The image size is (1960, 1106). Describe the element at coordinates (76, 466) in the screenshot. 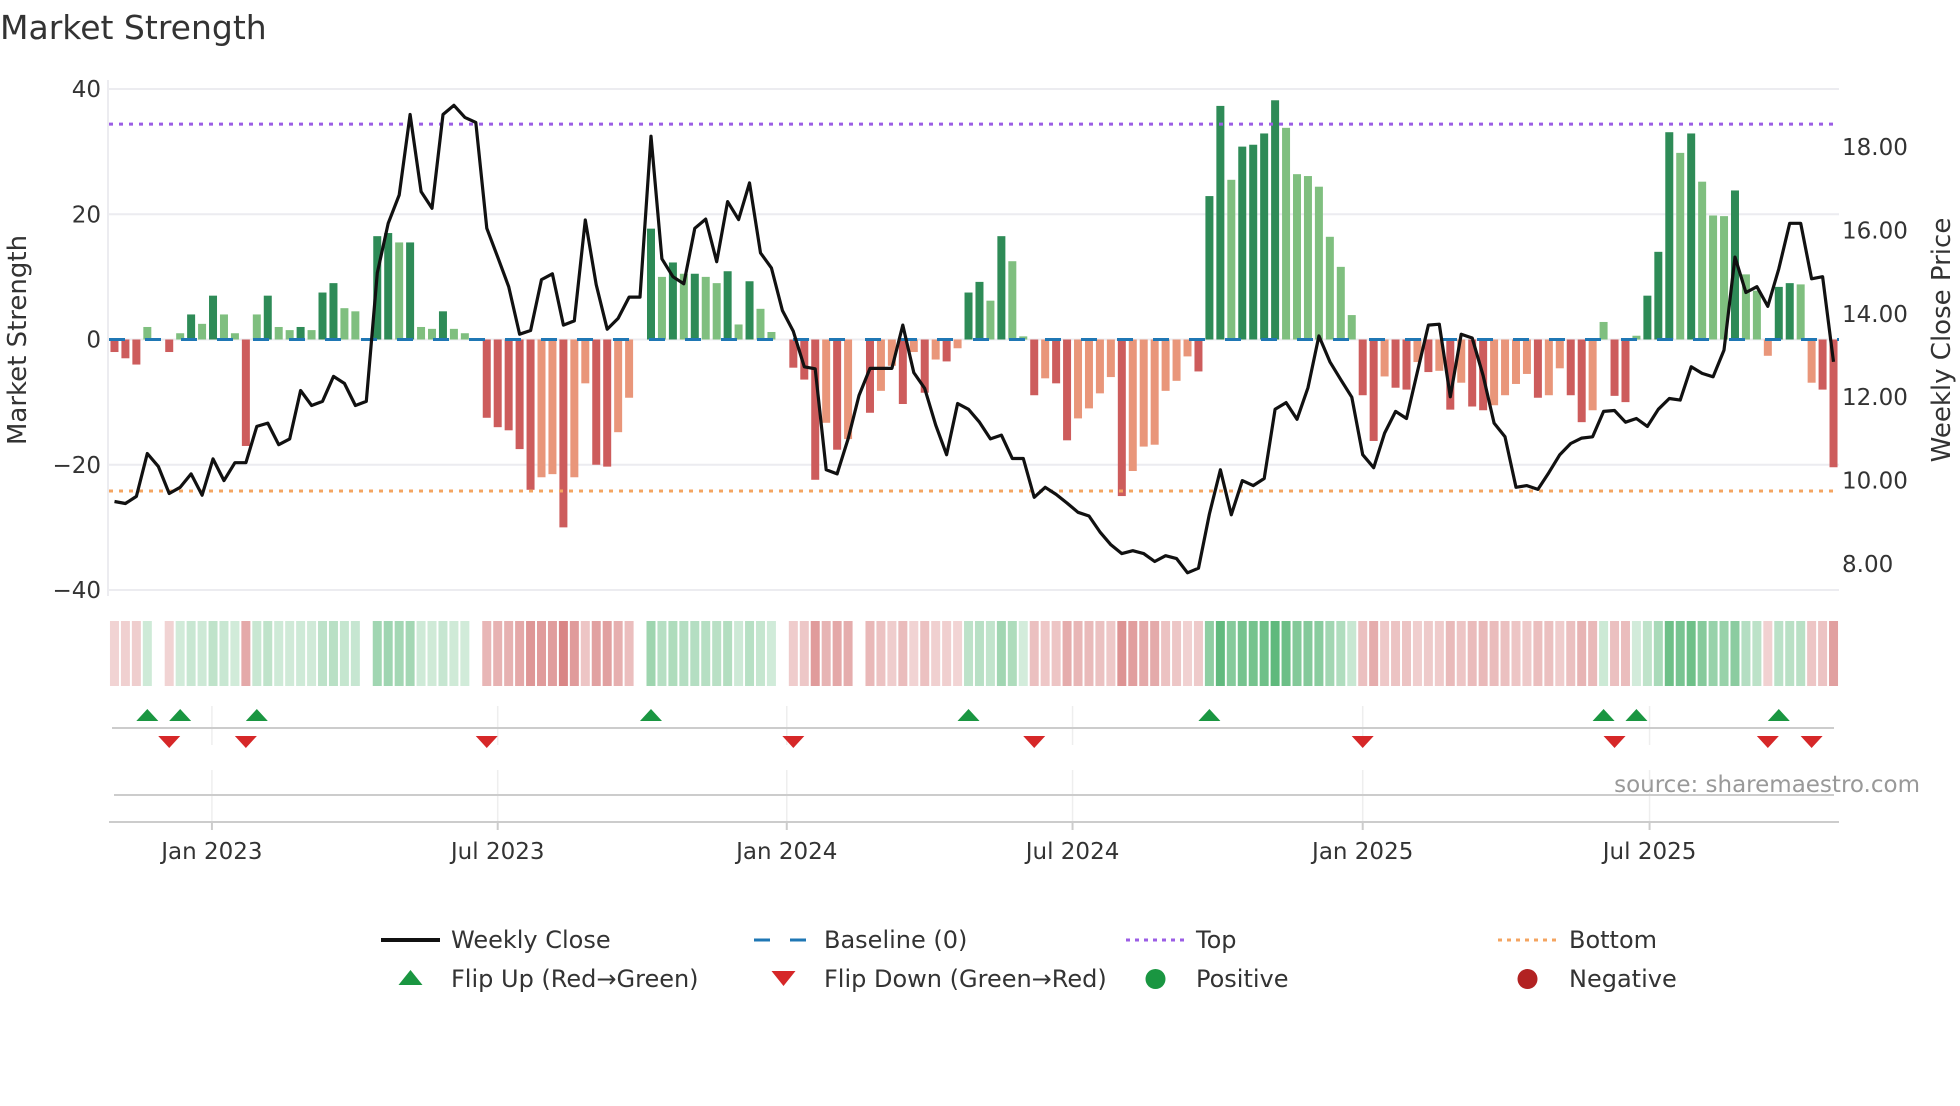

I see `y-tick-label: −20` at that location.